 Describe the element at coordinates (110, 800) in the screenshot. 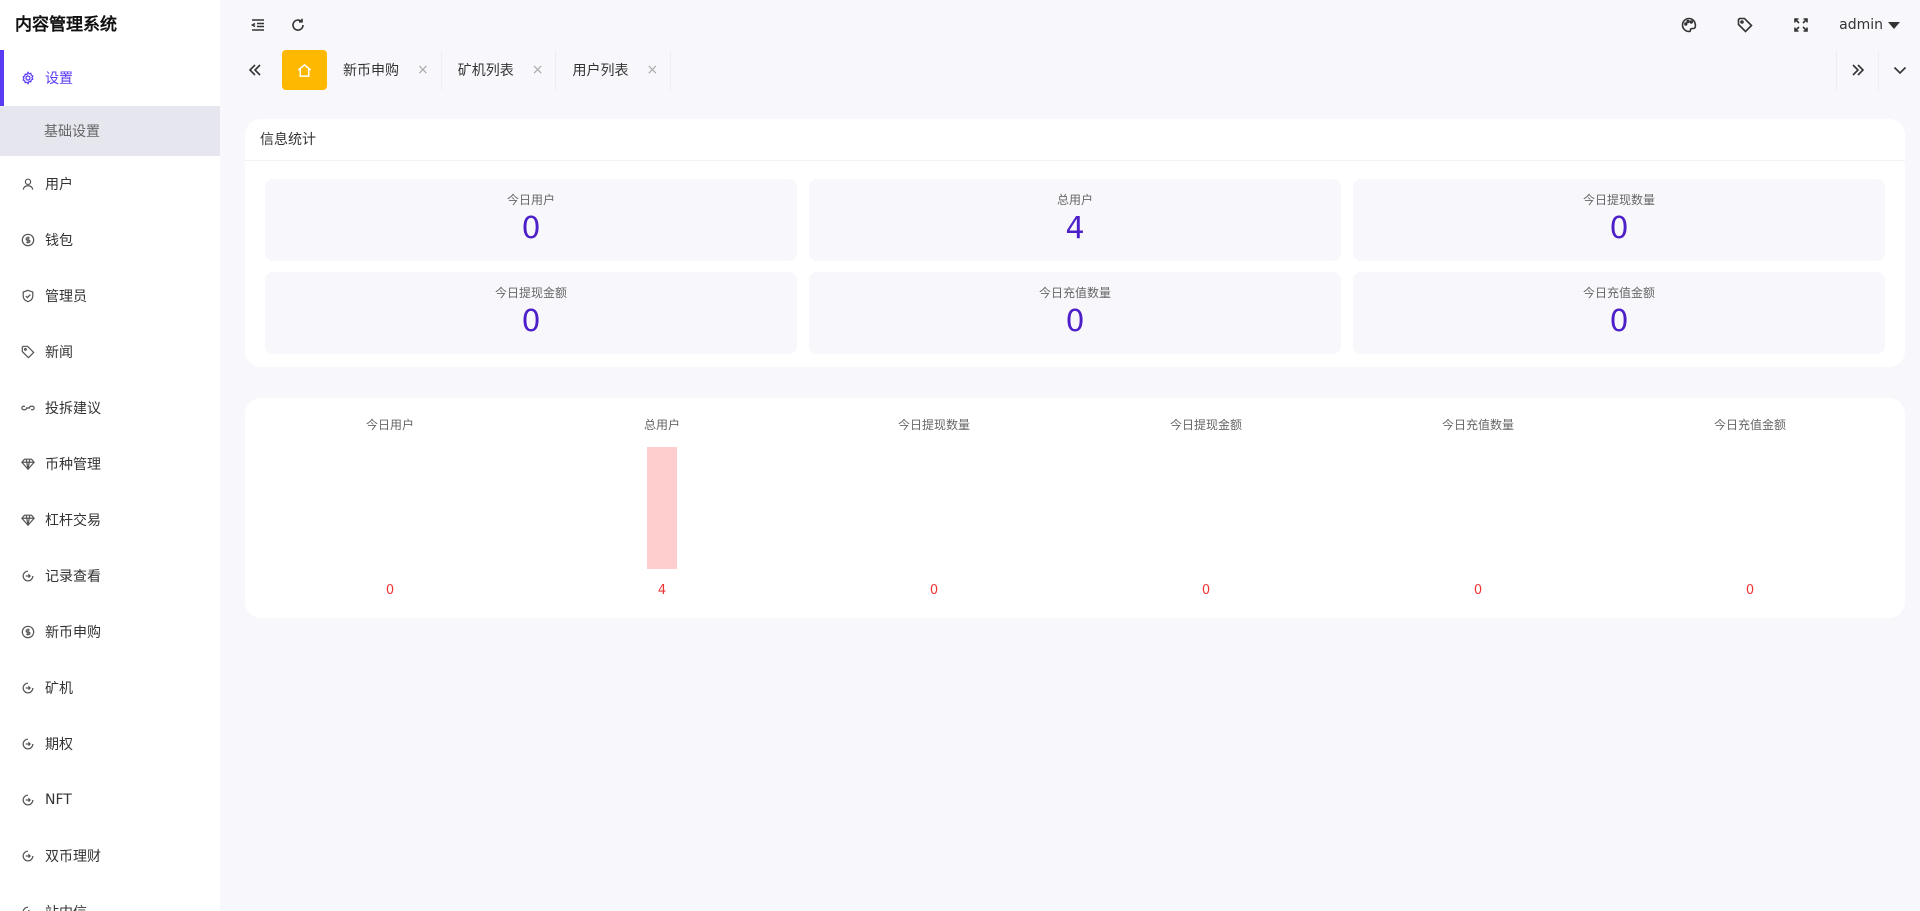

I see `sidebar-item-nft: NFT` at that location.